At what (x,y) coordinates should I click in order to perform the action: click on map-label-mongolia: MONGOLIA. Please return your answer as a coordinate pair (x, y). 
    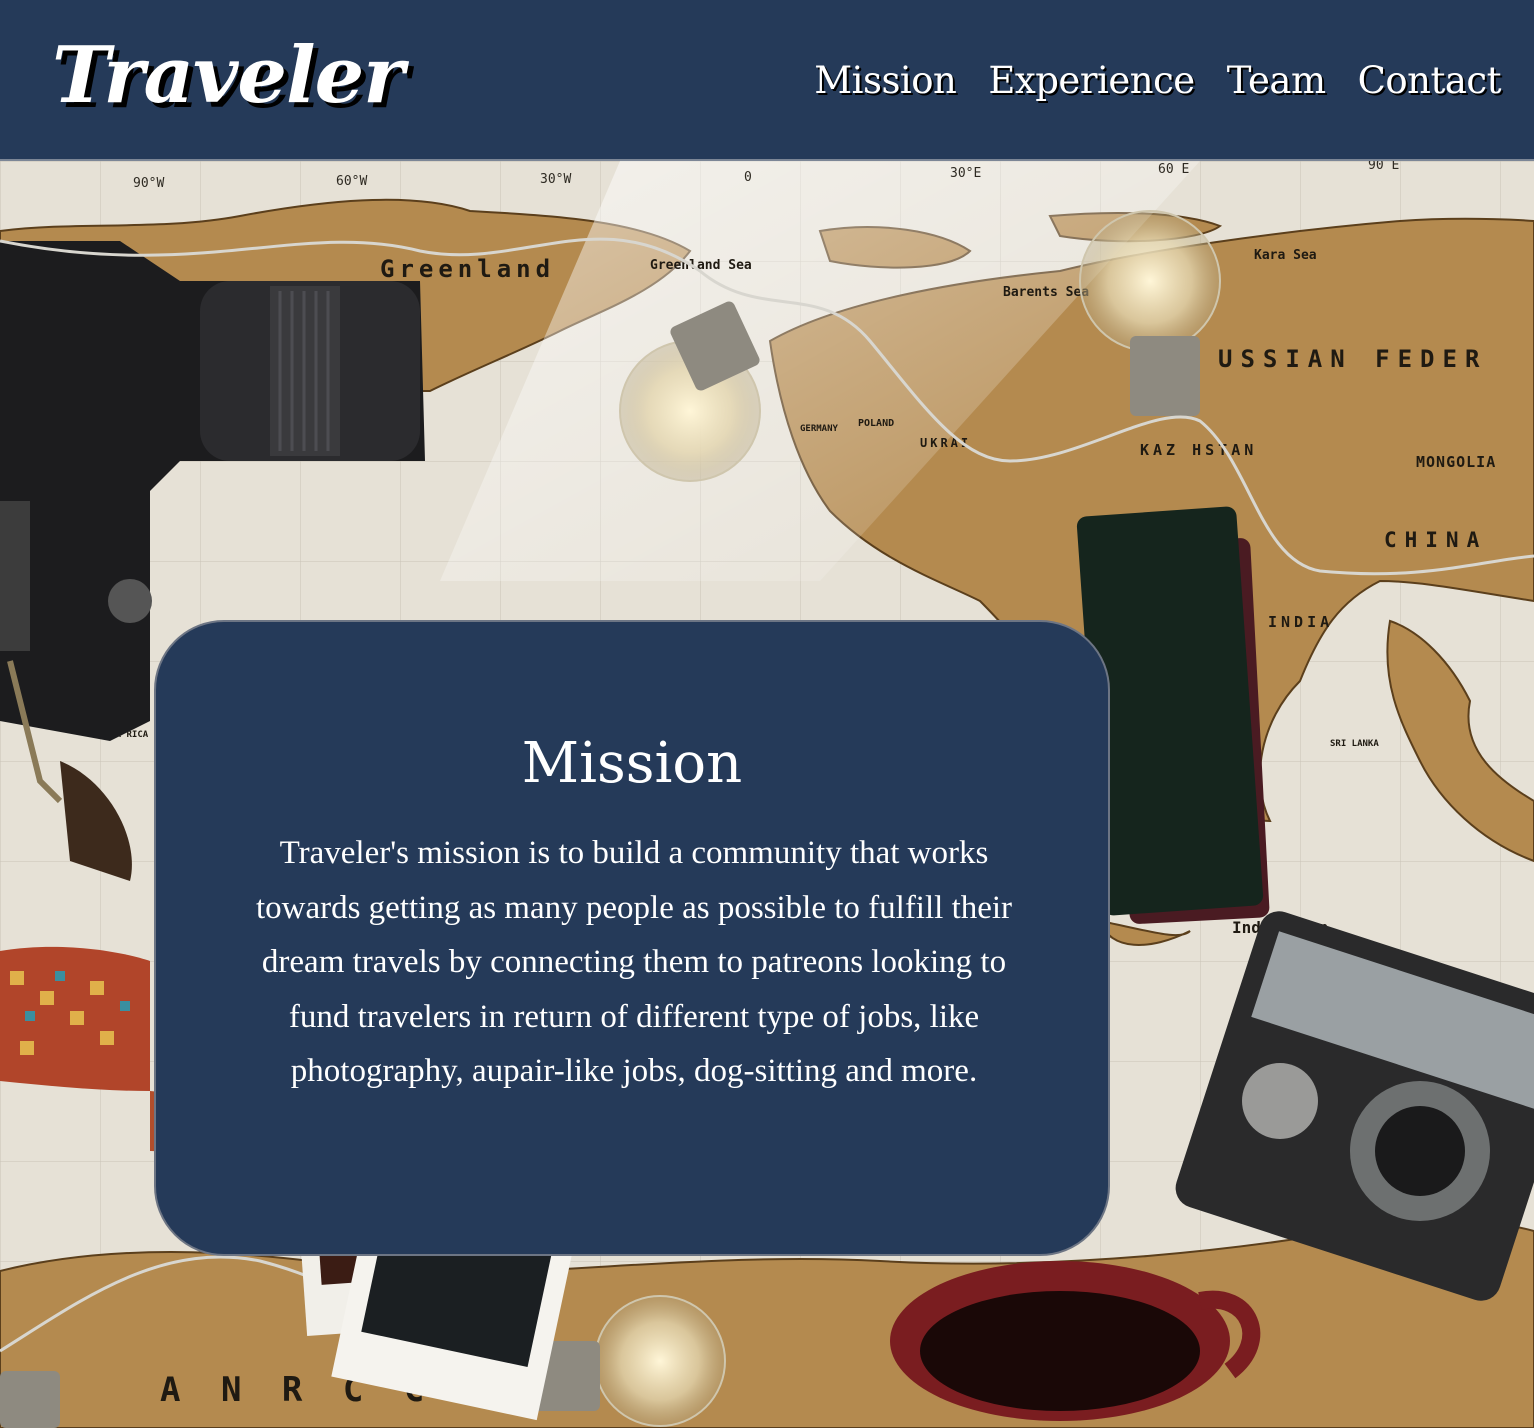
    Looking at the image, I should click on (1456, 462).